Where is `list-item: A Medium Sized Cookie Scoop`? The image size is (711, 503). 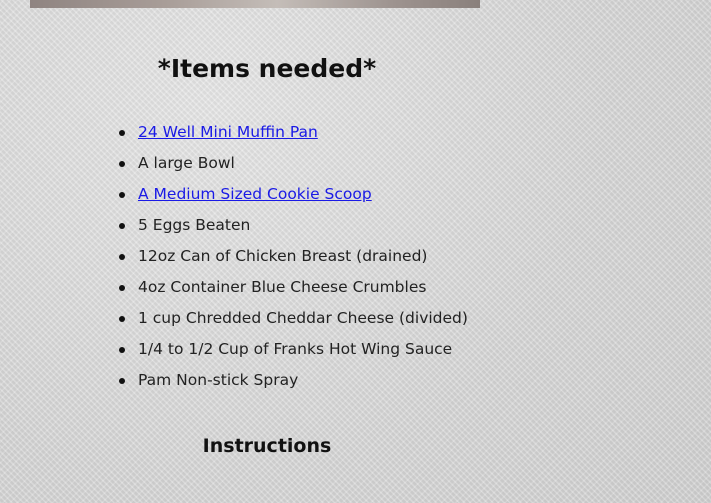
list-item: A Medium Sized Cookie Scoop is located at coordinates (293, 194).